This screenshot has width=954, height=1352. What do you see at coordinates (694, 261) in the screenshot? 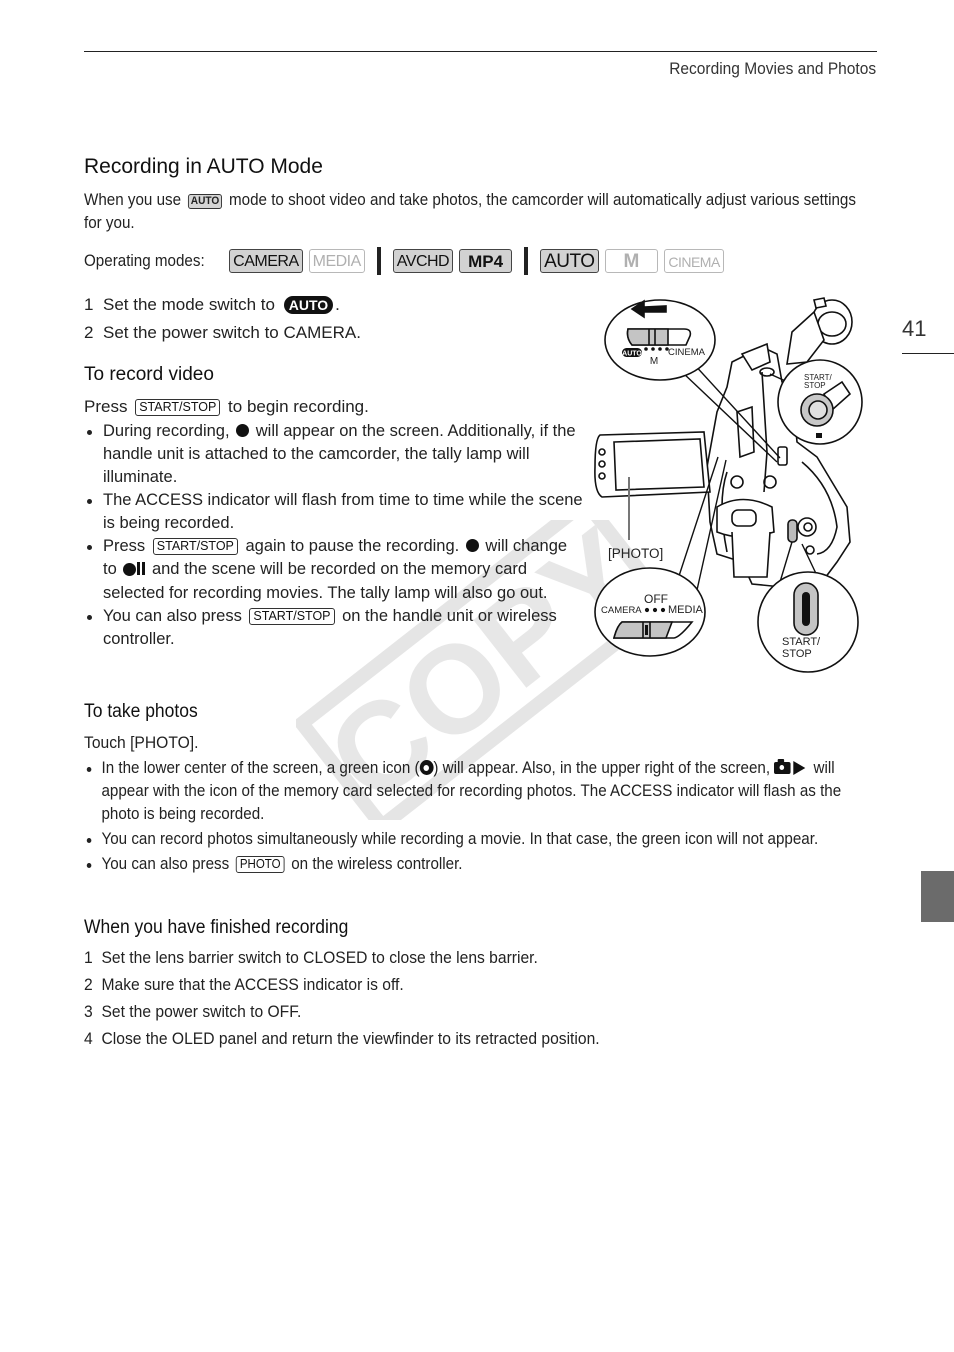
I see `mode-cinema: CINEMA` at bounding box center [694, 261].